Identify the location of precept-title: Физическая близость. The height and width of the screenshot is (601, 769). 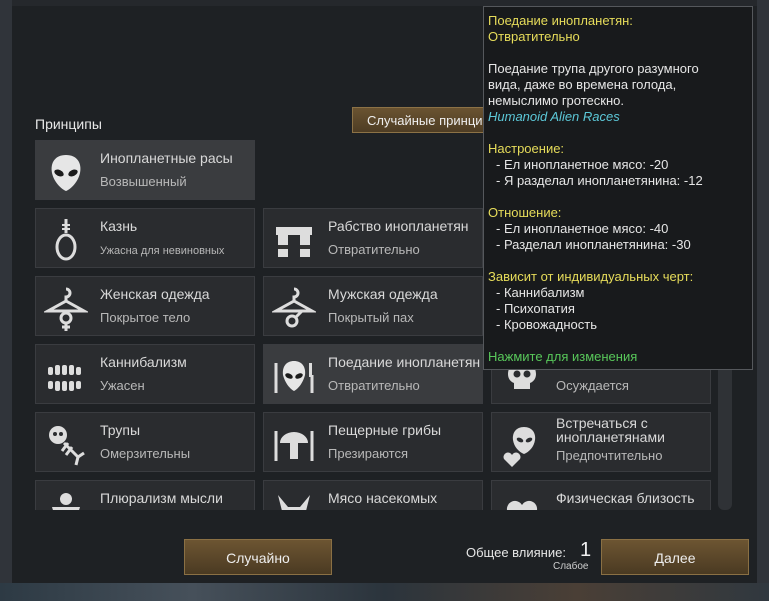
(625, 498).